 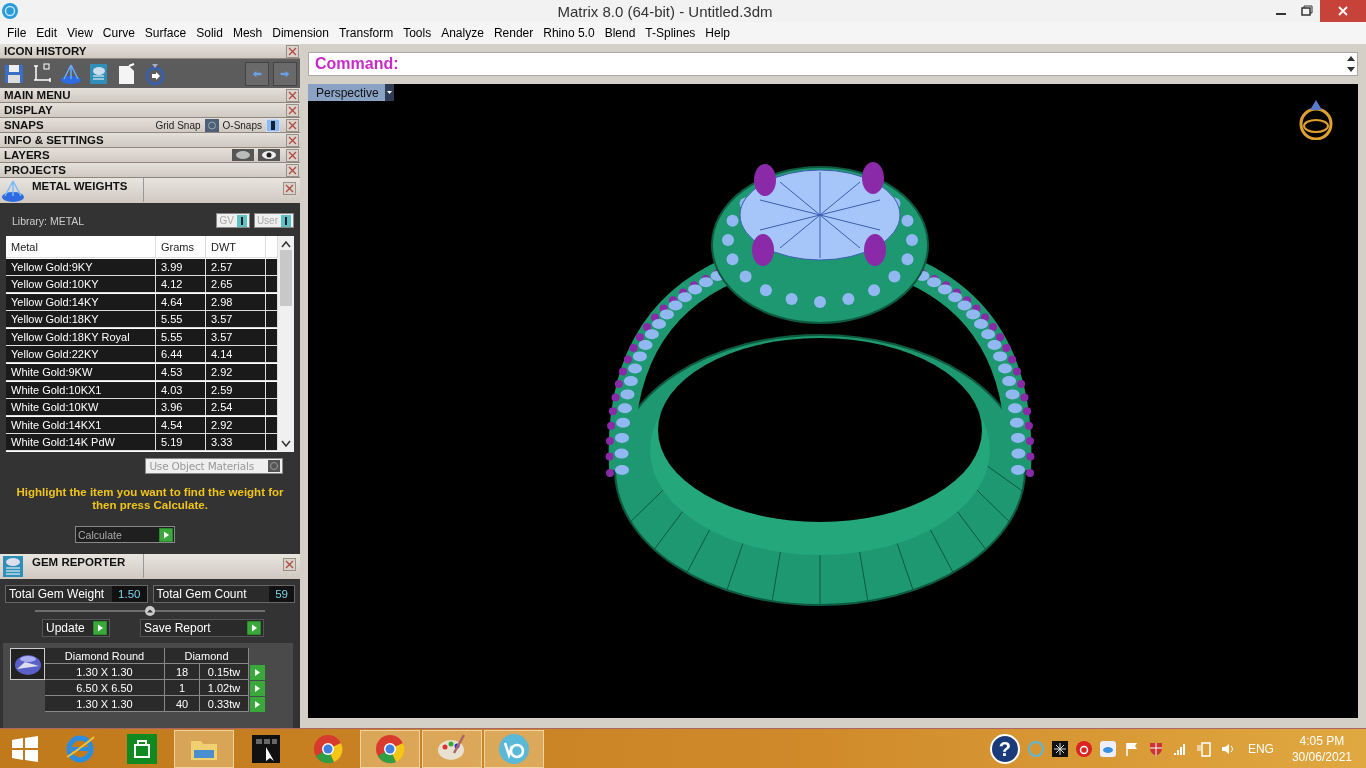 What do you see at coordinates (351, 92) in the screenshot?
I see `viewport-tab: Perspective` at bounding box center [351, 92].